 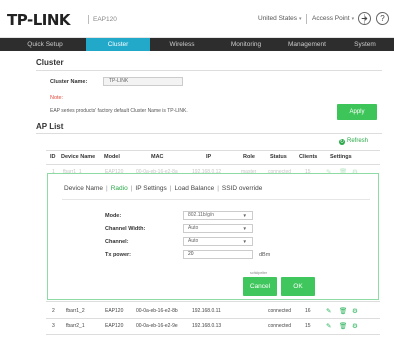 What do you see at coordinates (218, 228) in the screenshot?
I see `channel-width-select: Auto ▼` at bounding box center [218, 228].